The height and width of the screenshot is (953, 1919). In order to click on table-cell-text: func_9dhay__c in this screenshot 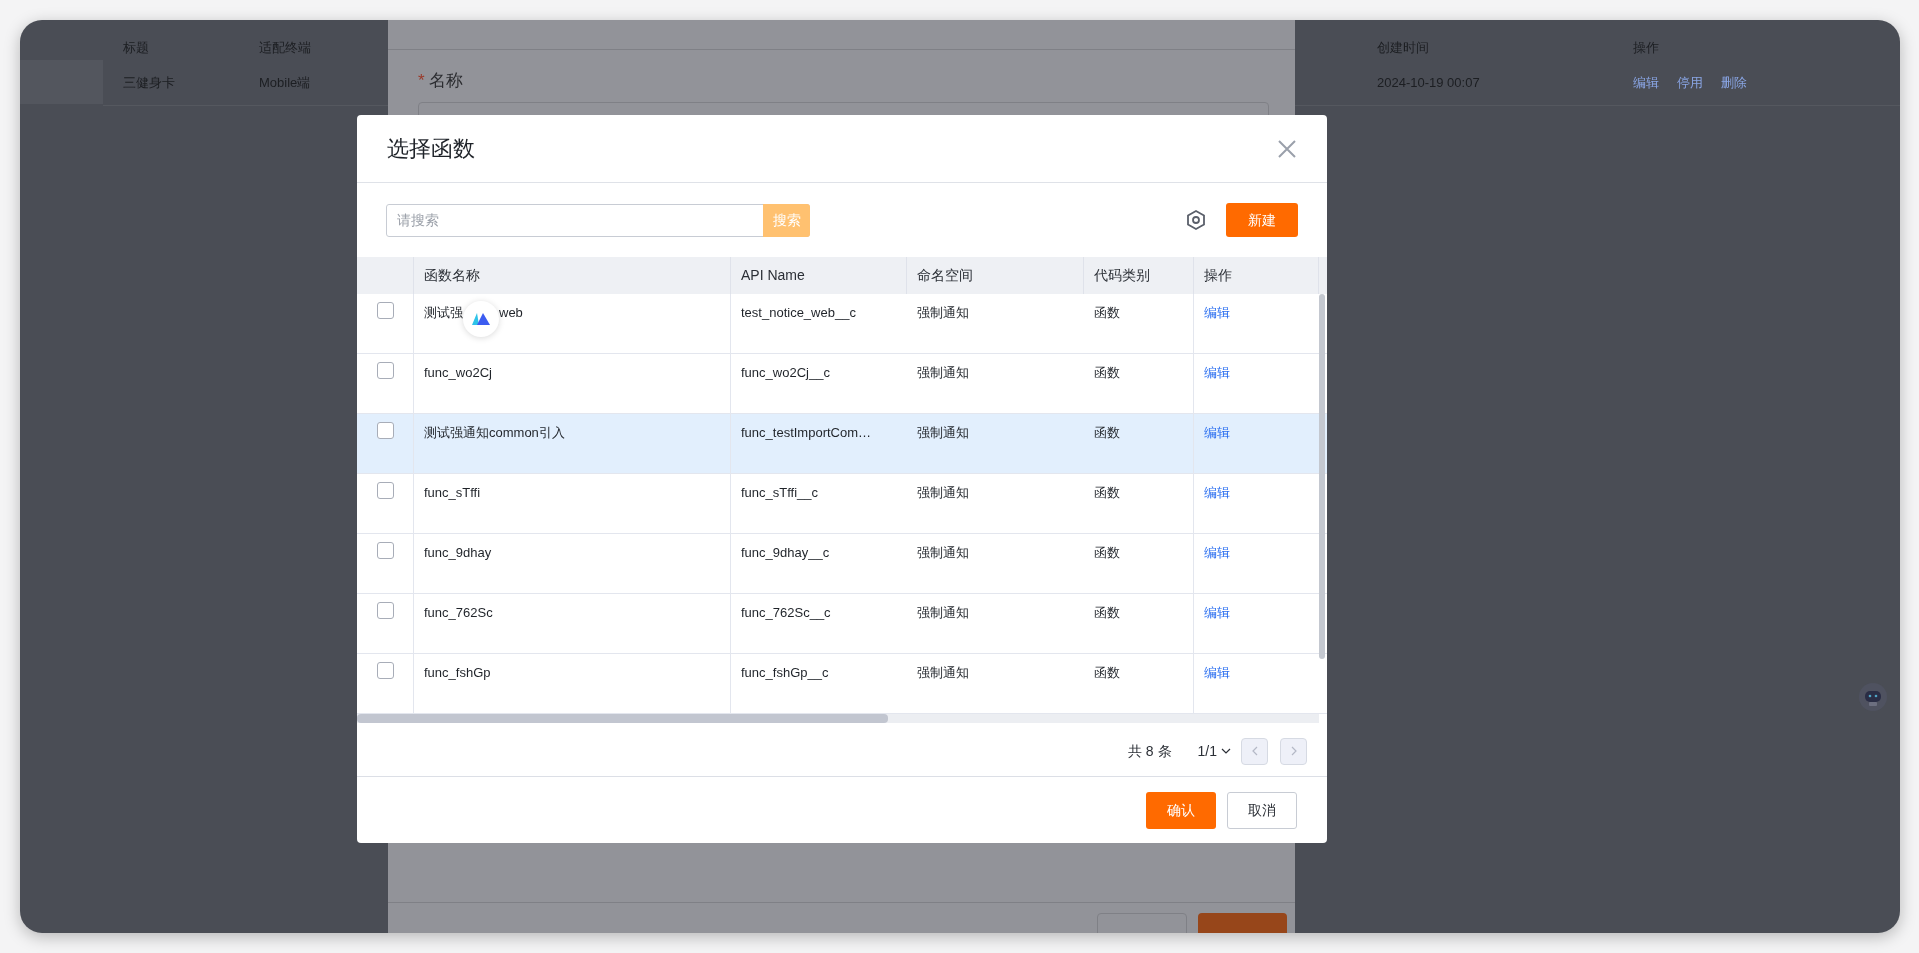, I will do `click(785, 553)`.